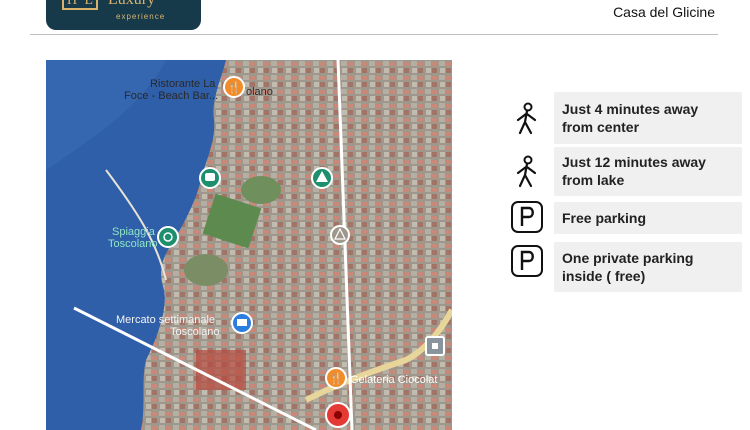  I want to click on feature-text-line1: Just 4 minutes away, so click(630, 109).